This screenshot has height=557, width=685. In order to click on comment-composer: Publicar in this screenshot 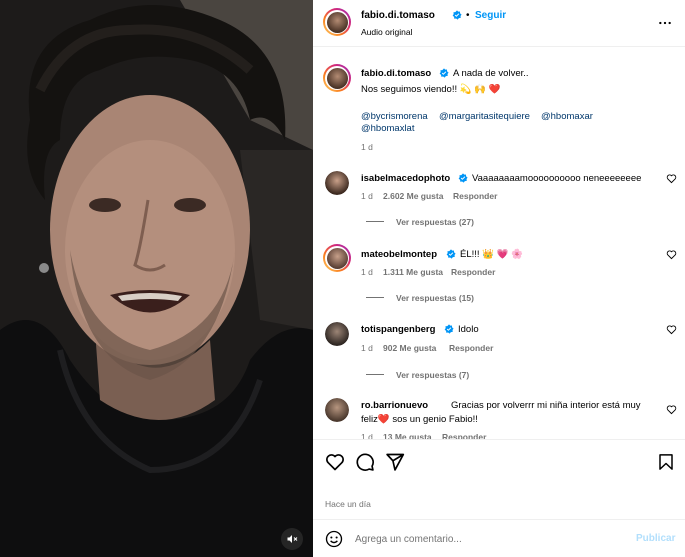, I will do `click(499, 538)`.